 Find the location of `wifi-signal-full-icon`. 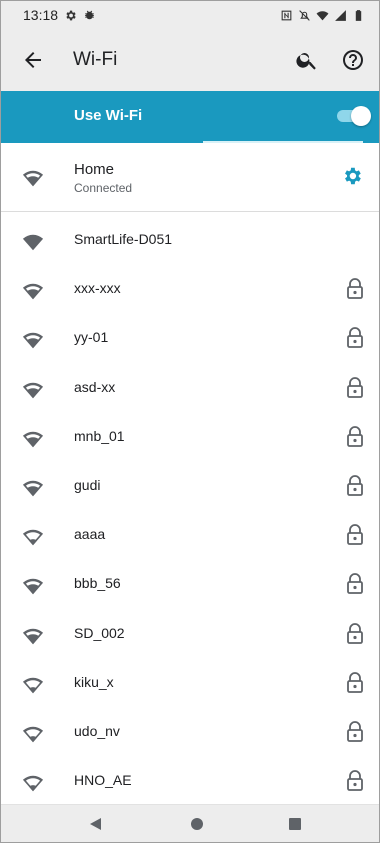

wifi-signal-full-icon is located at coordinates (33, 242).